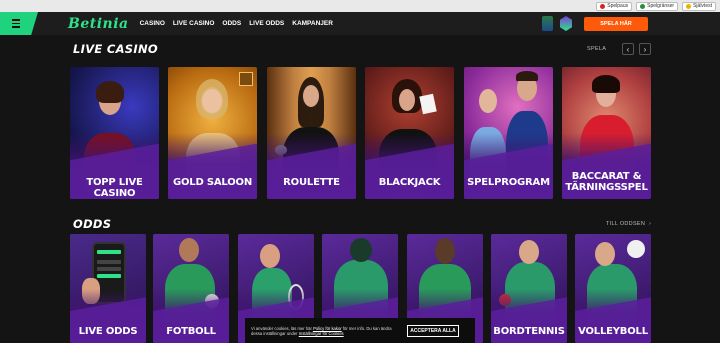 The width and height of the screenshot is (720, 343). What do you see at coordinates (114, 188) in the screenshot?
I see `card-label: TOPP LIVE CASINO` at bounding box center [114, 188].